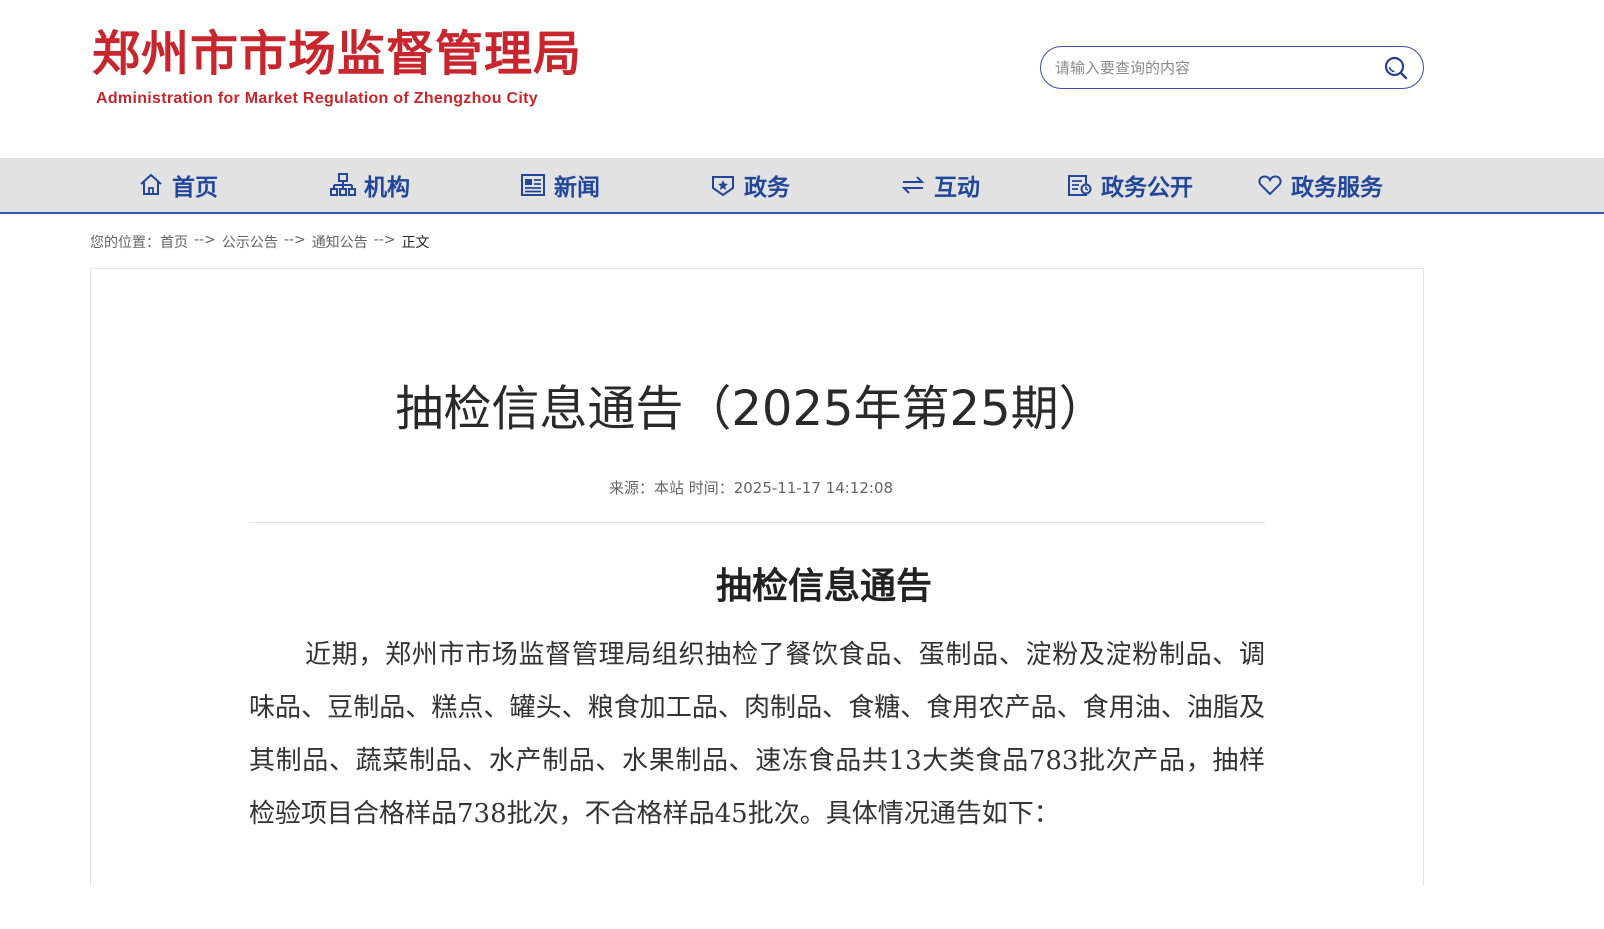 This screenshot has height=929, width=1604. I want to click on nav-label: 互动, so click(957, 188).